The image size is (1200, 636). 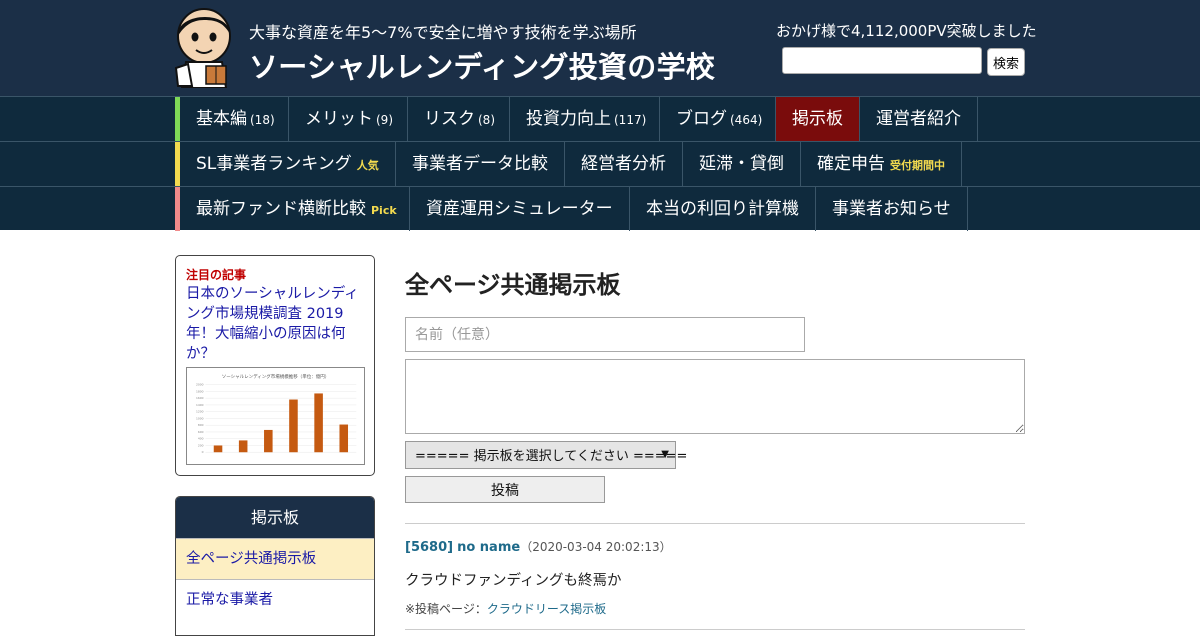 I want to click on nav-item-risks: リスク (8), so click(x=459, y=119).